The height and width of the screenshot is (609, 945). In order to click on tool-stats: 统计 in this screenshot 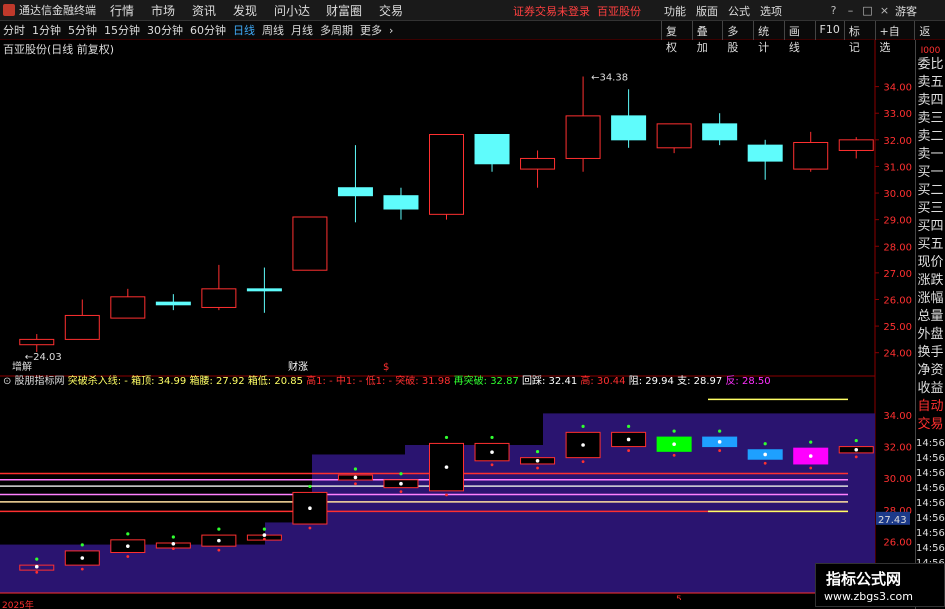, I will do `click(768, 37)`.